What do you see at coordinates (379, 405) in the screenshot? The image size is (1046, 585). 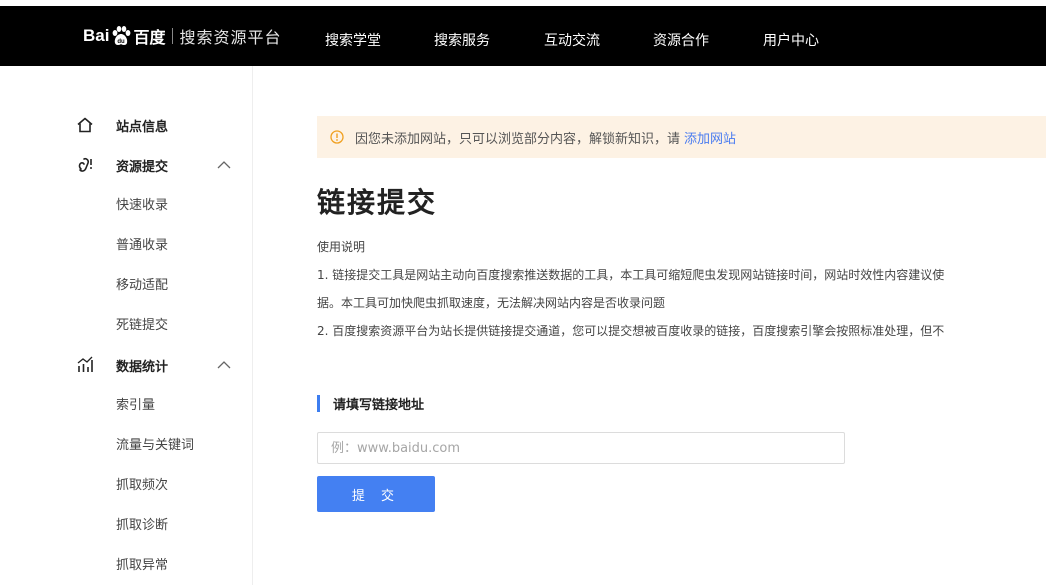 I see `section-label-text: 请填写链接地址` at bounding box center [379, 405].